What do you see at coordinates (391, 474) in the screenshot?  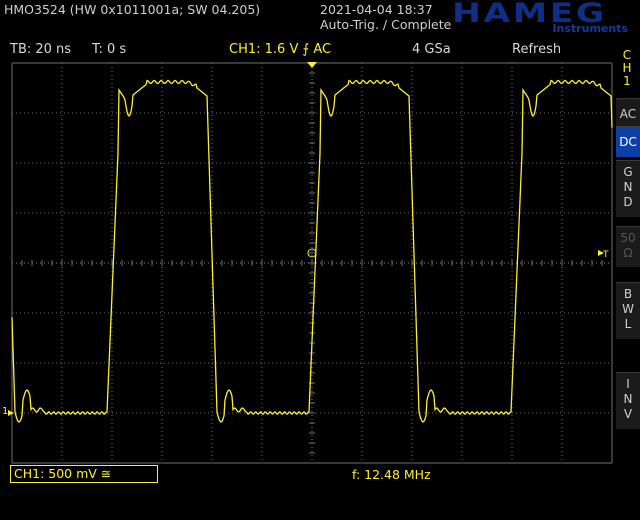 I see `frequency-readout: f: 12.48 MHz` at bounding box center [391, 474].